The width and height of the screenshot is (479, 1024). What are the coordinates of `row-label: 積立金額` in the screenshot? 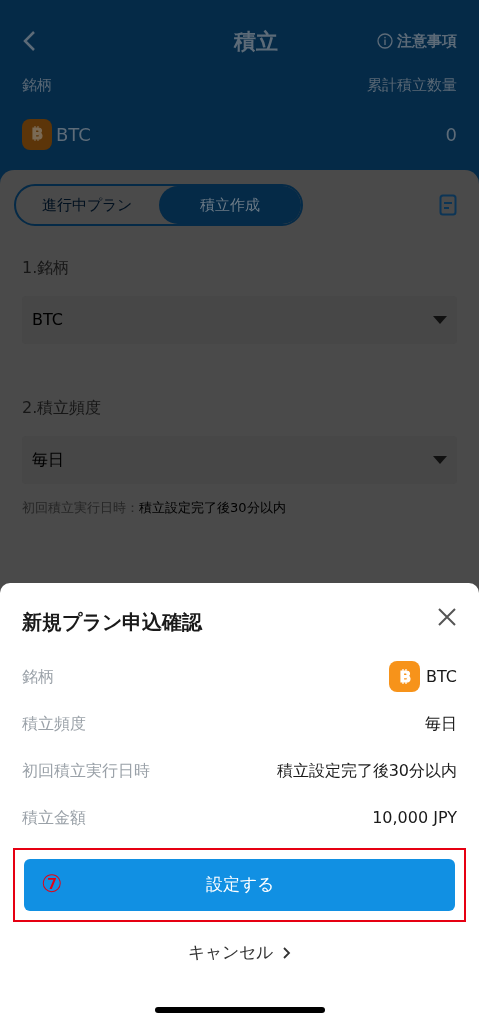 It's located at (54, 817).